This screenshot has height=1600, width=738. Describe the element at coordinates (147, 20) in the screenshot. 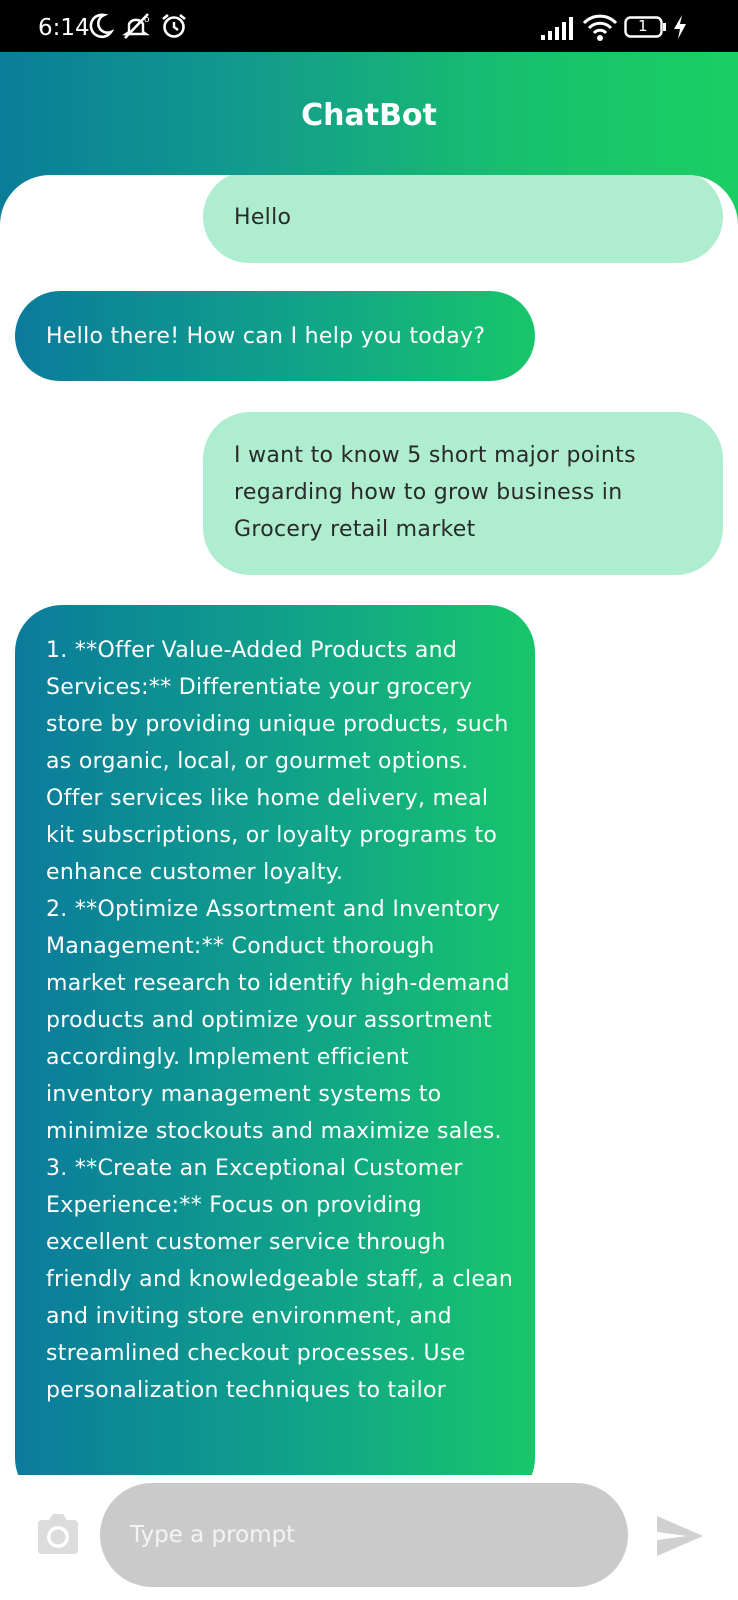

I see `svg-text: o` at that location.